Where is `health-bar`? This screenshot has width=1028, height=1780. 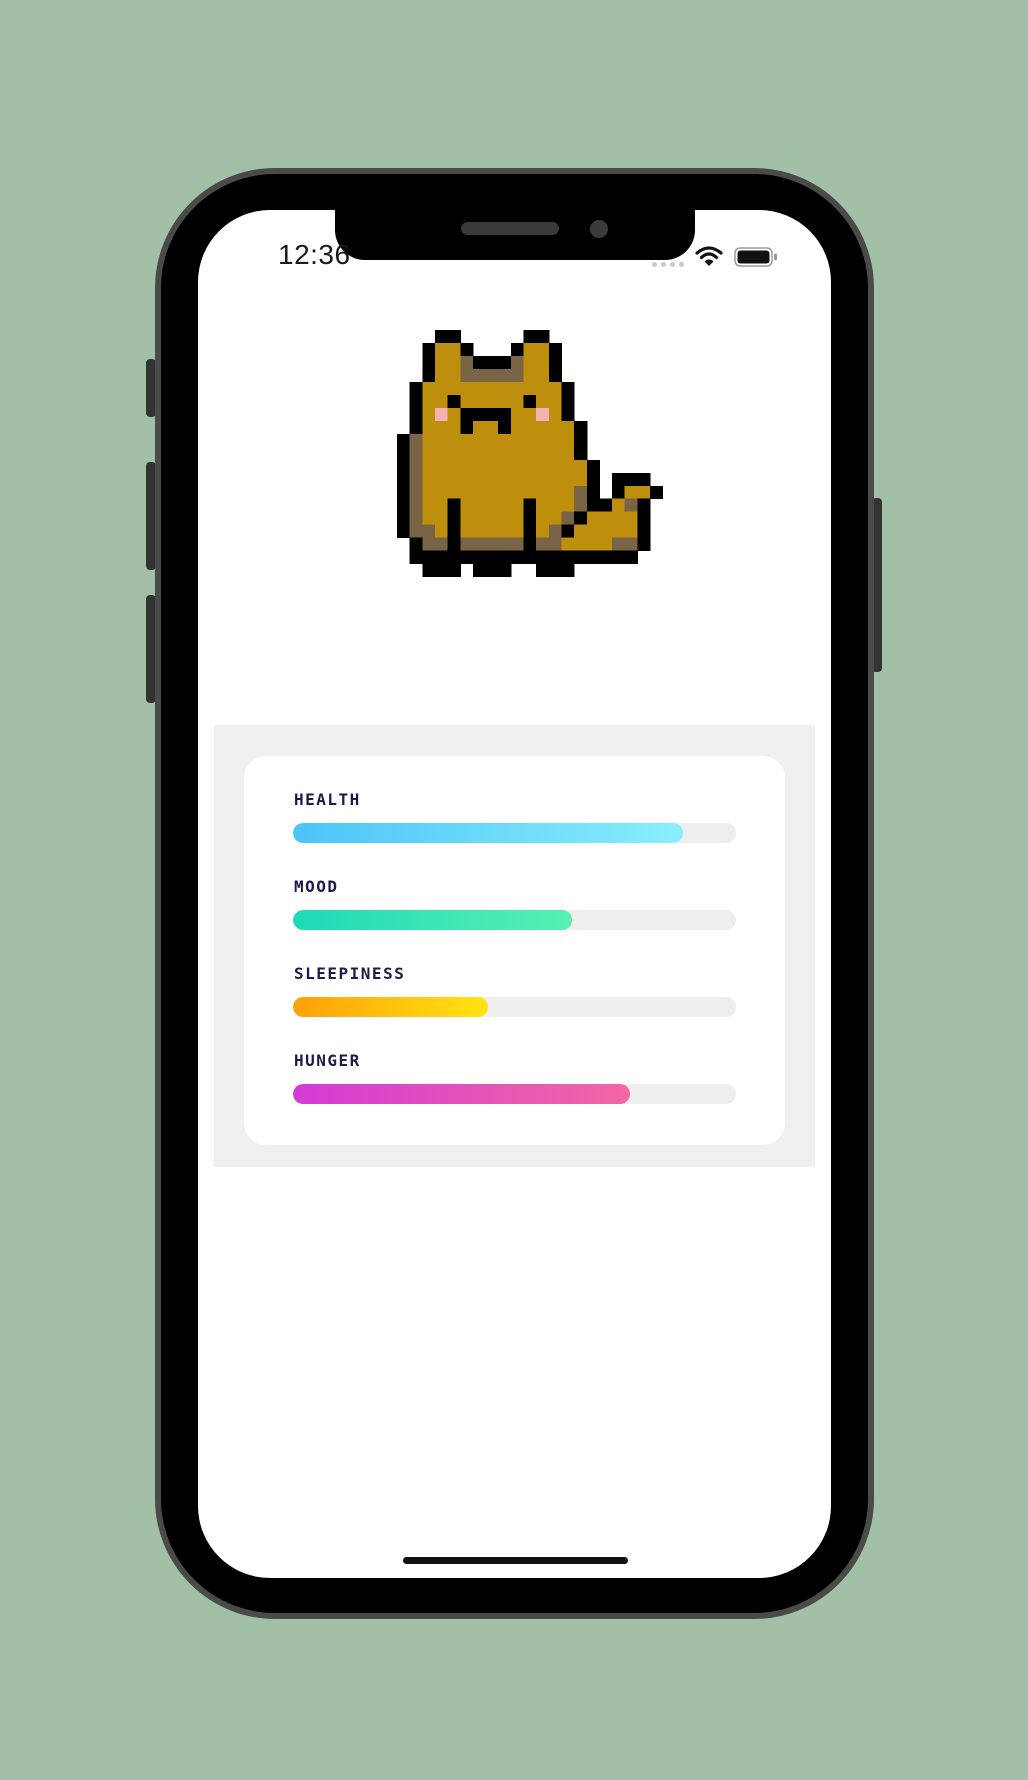
health-bar is located at coordinates (514, 833).